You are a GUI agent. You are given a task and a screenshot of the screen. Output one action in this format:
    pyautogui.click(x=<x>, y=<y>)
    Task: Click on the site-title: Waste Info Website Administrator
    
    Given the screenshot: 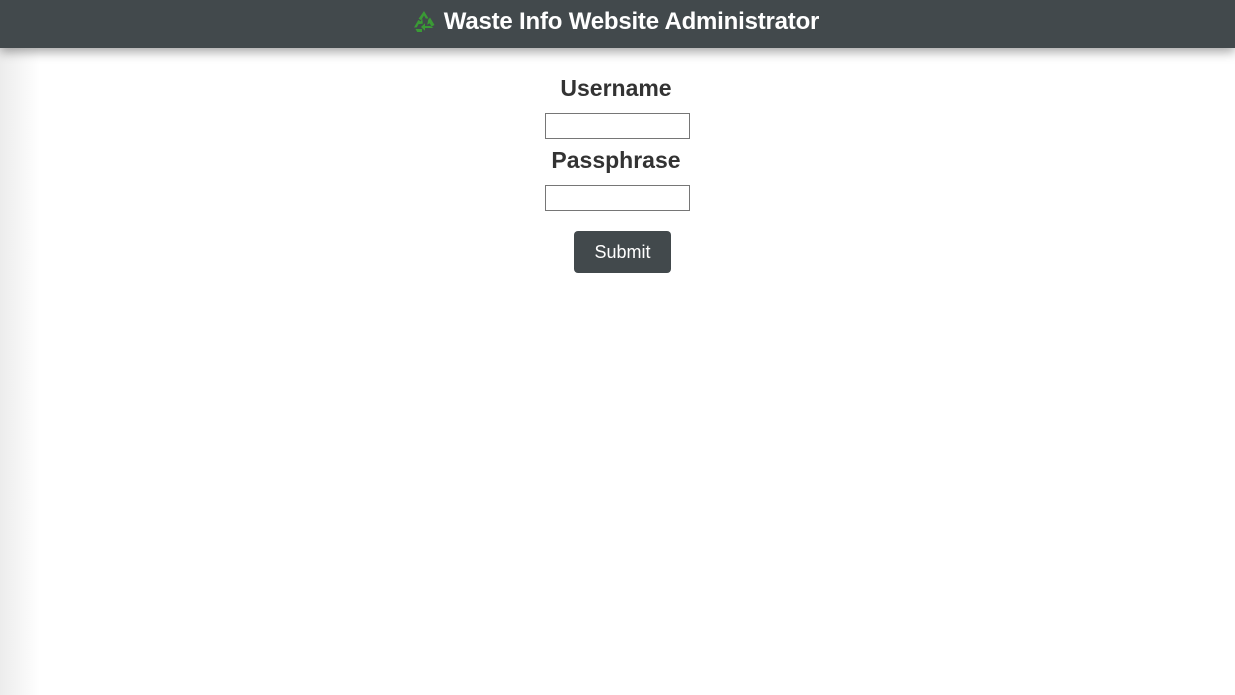 What is the action you would take?
    pyautogui.click(x=631, y=21)
    